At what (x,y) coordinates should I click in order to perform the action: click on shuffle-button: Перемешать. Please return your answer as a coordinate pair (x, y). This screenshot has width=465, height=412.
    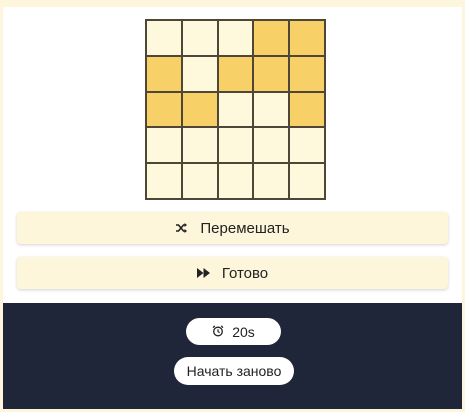
    Looking at the image, I should click on (232, 228).